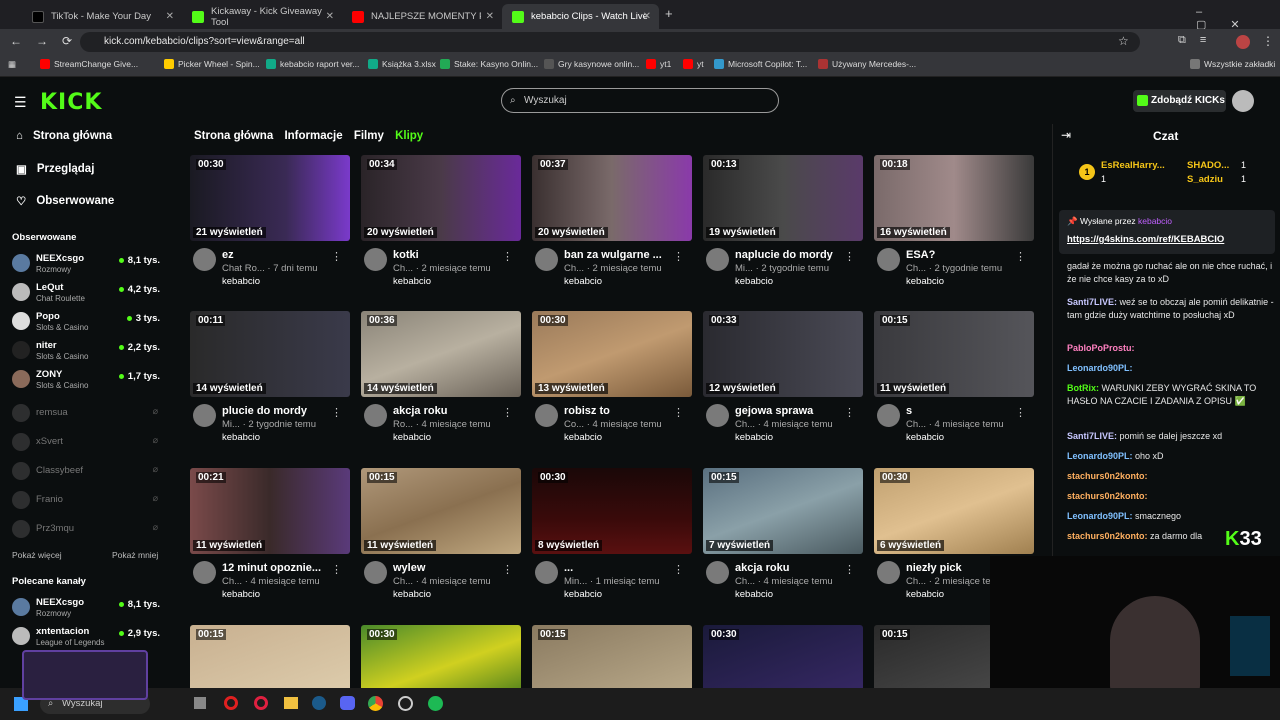  I want to click on steam-icon, so click(319, 703).